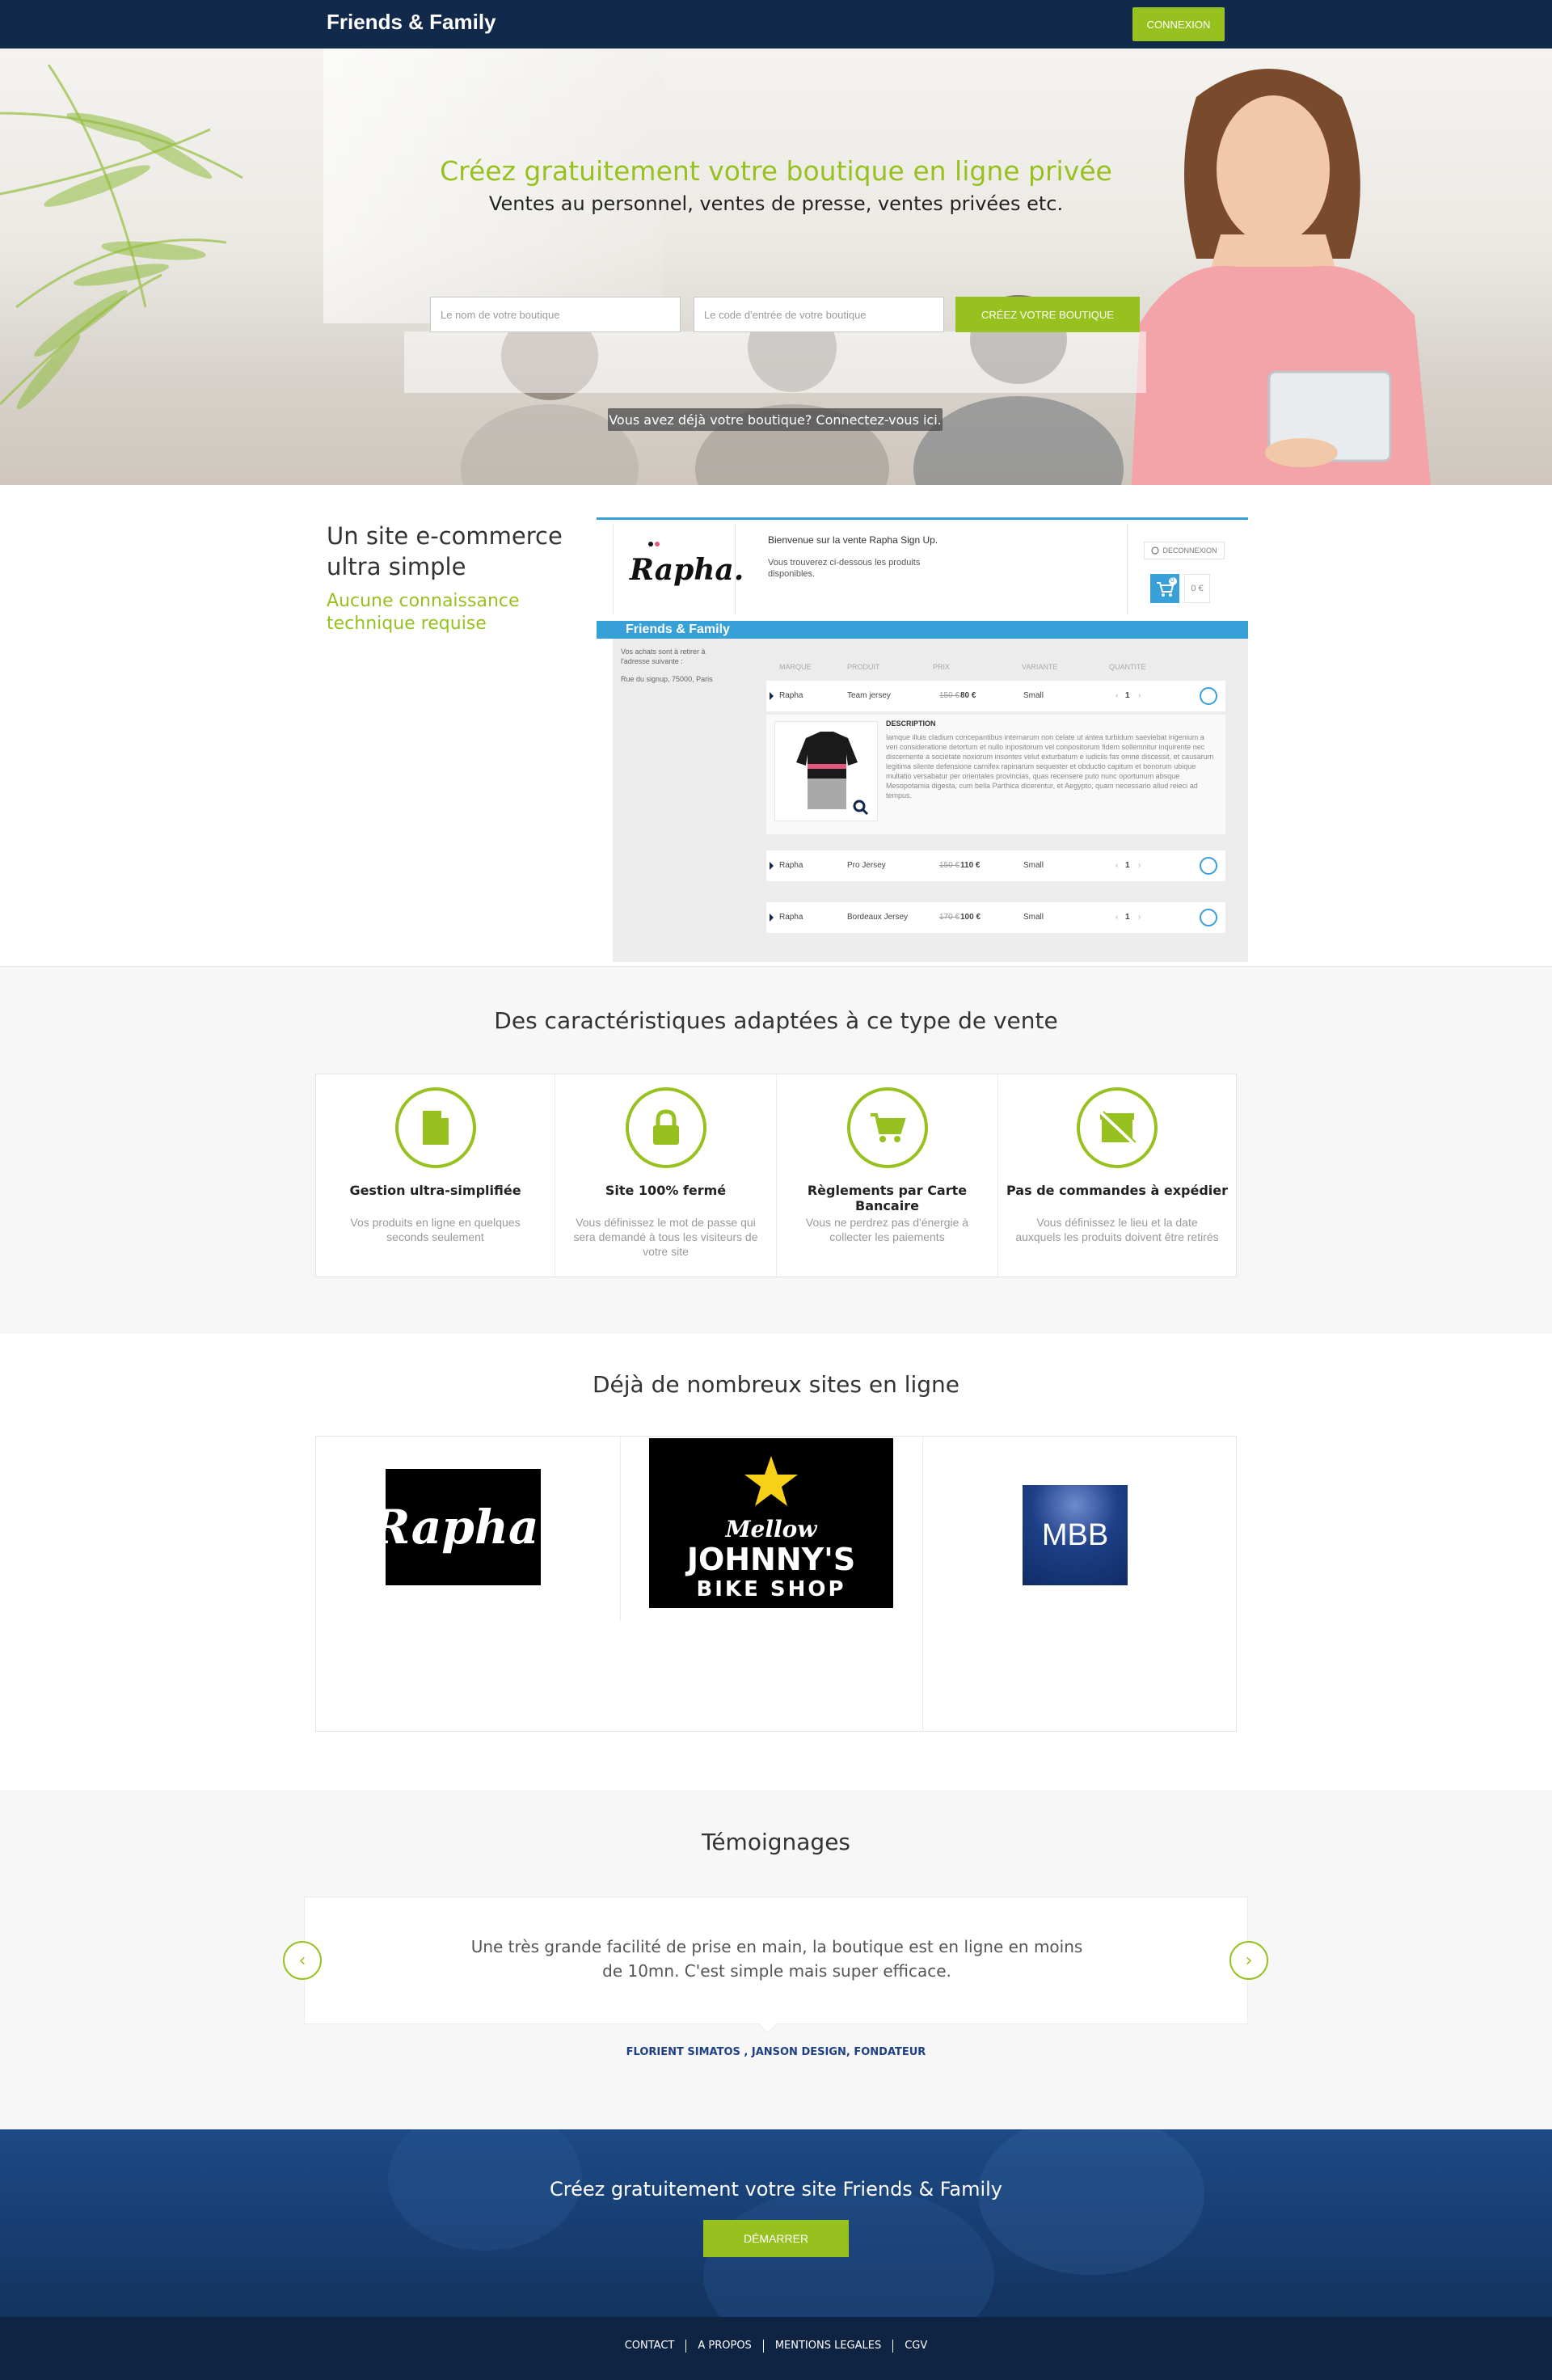  Describe the element at coordinates (1172, 580) in the screenshot. I see `mockup-cart-count: 0` at that location.